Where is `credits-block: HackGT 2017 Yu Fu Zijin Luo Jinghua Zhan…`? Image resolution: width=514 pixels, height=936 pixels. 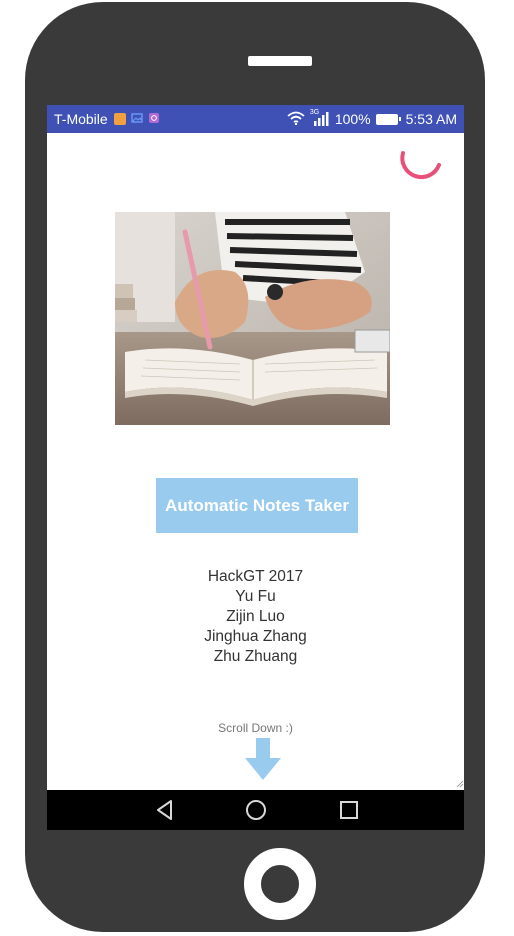
credits-block: HackGT 2017 Yu Fu Zijin Luo Jinghua Zhan… is located at coordinates (255, 617).